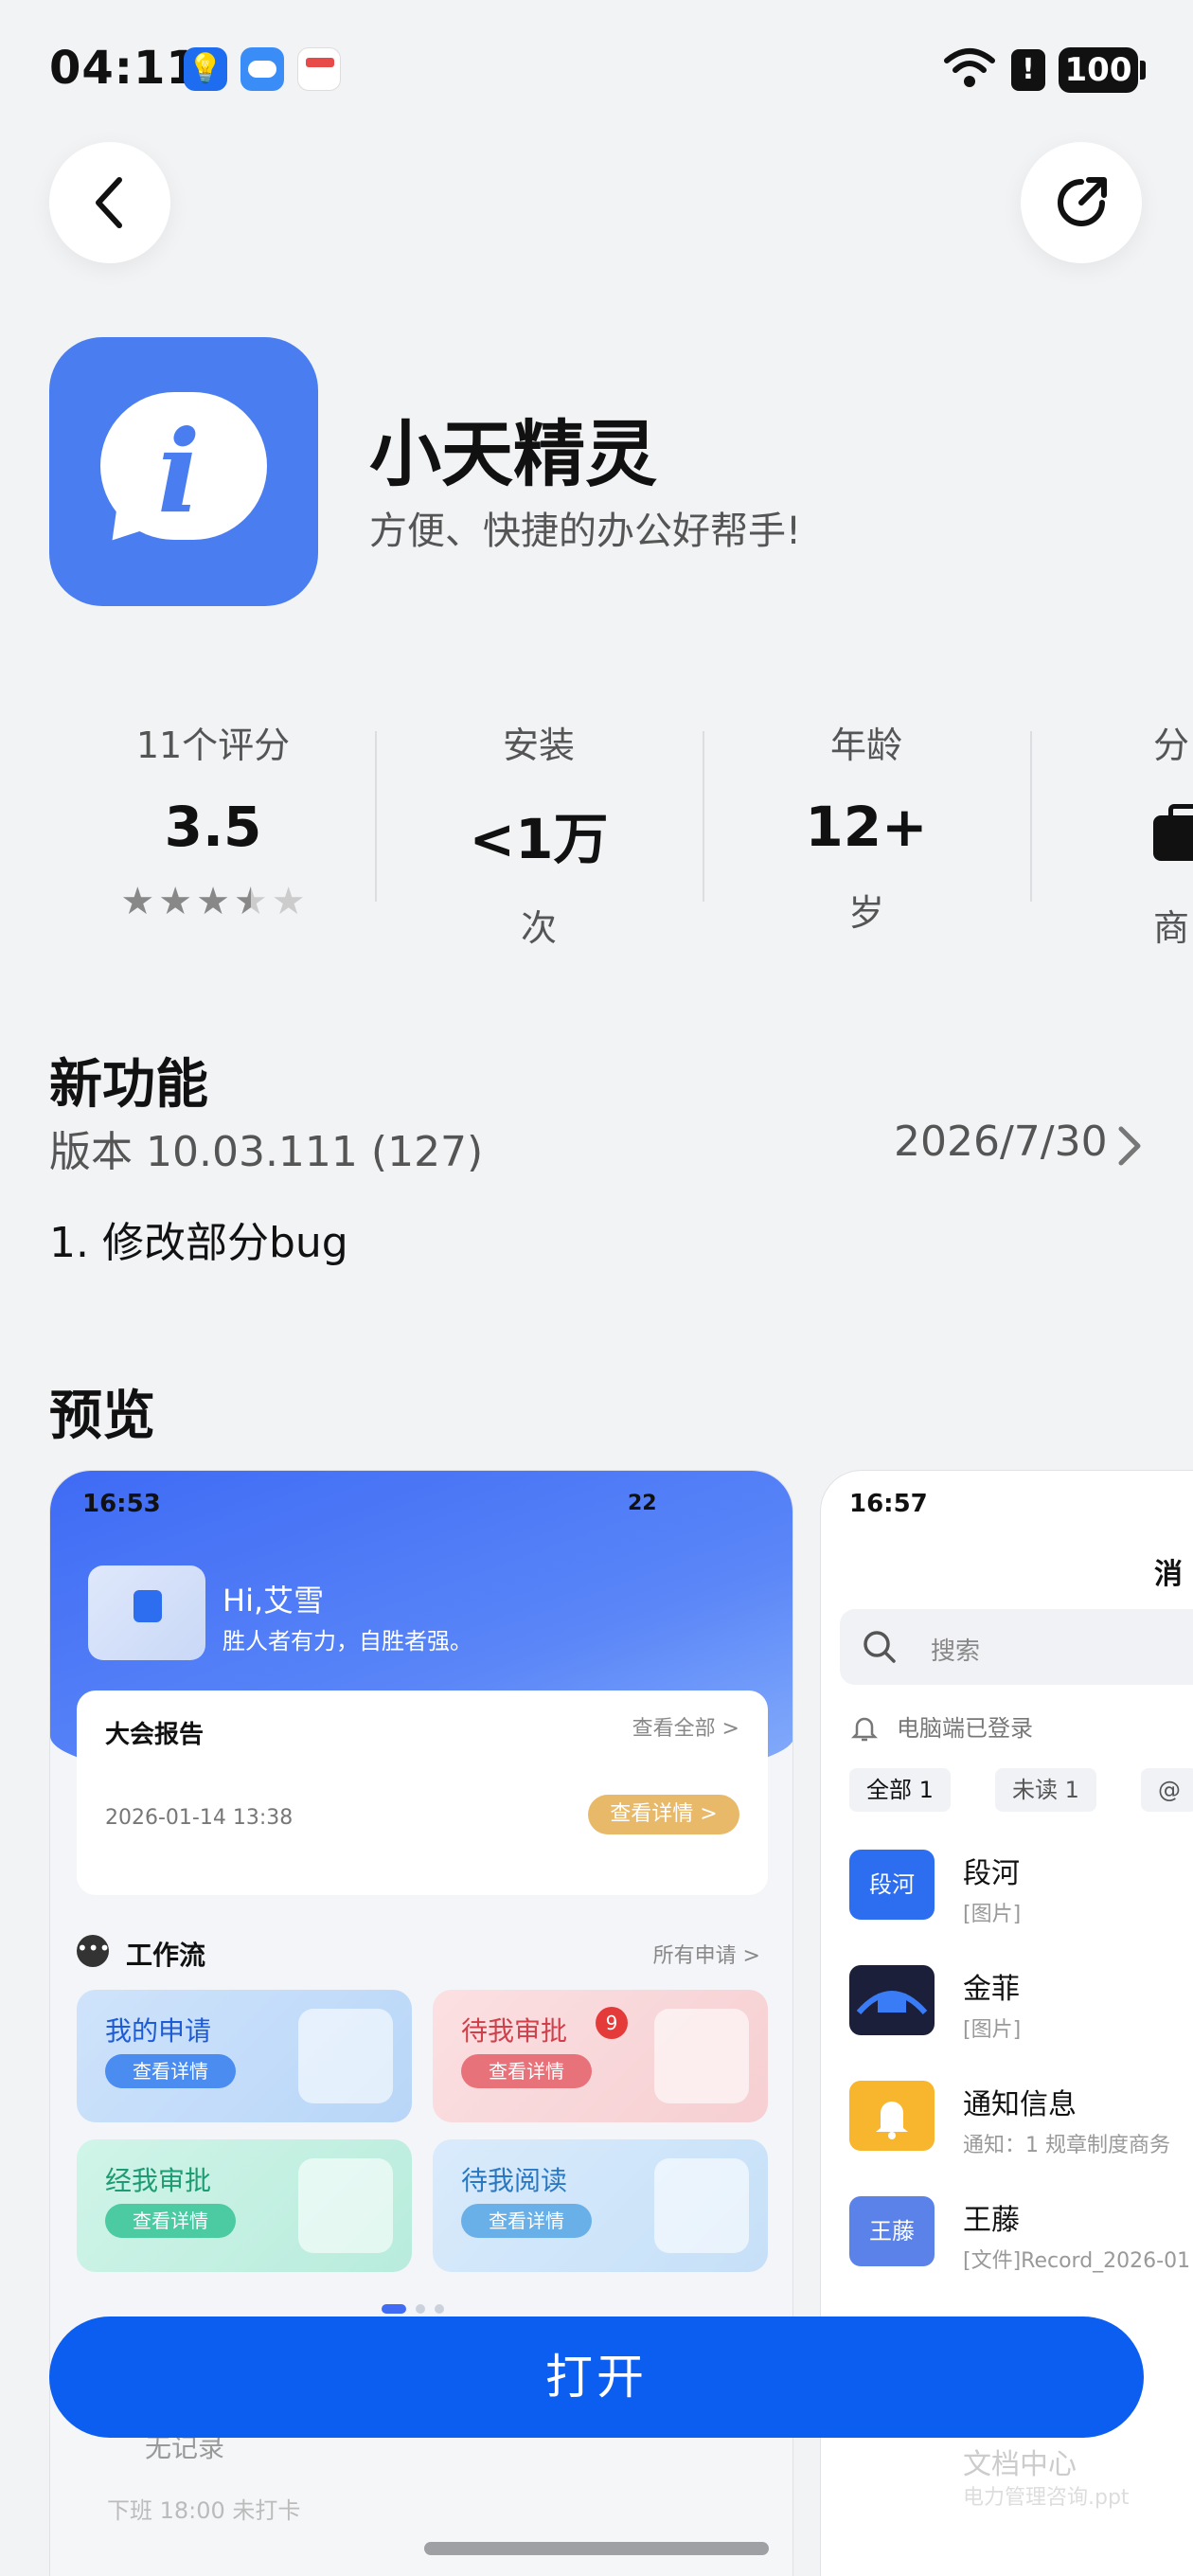  Describe the element at coordinates (128, 1085) in the screenshot. I see `new-features-heading: 新功能` at that location.